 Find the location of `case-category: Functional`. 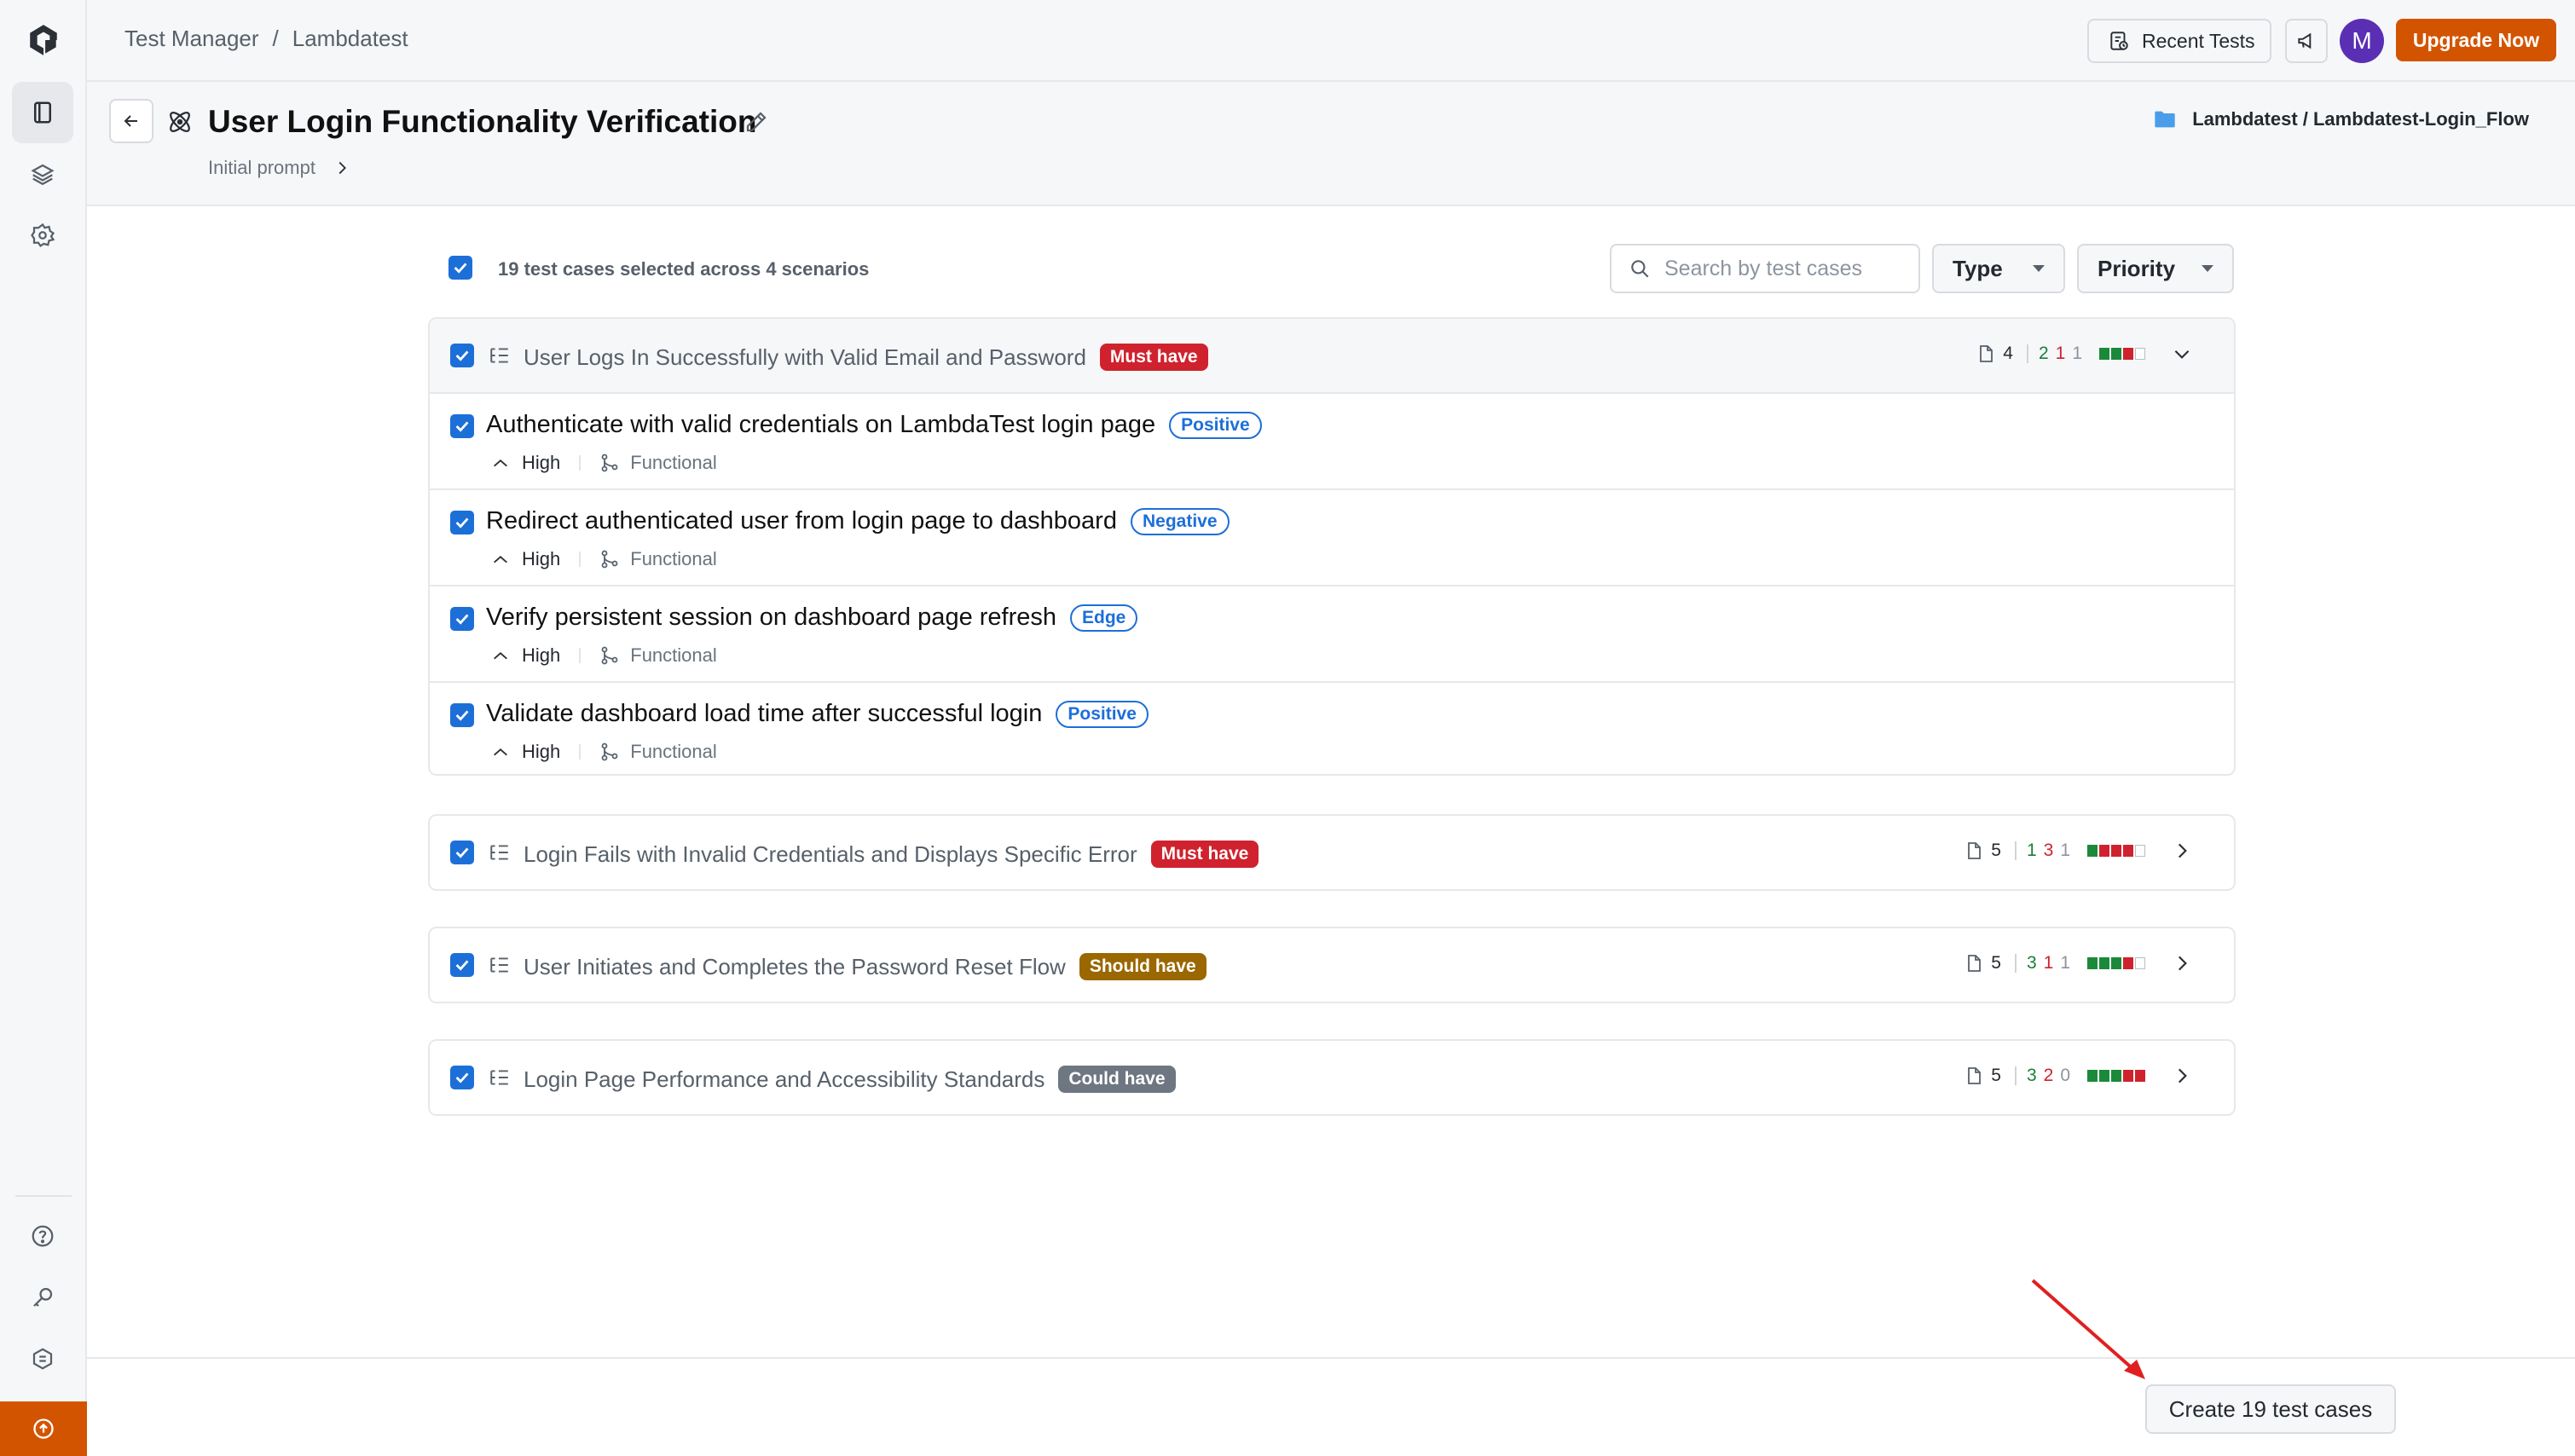

case-category: Functional is located at coordinates (673, 751).